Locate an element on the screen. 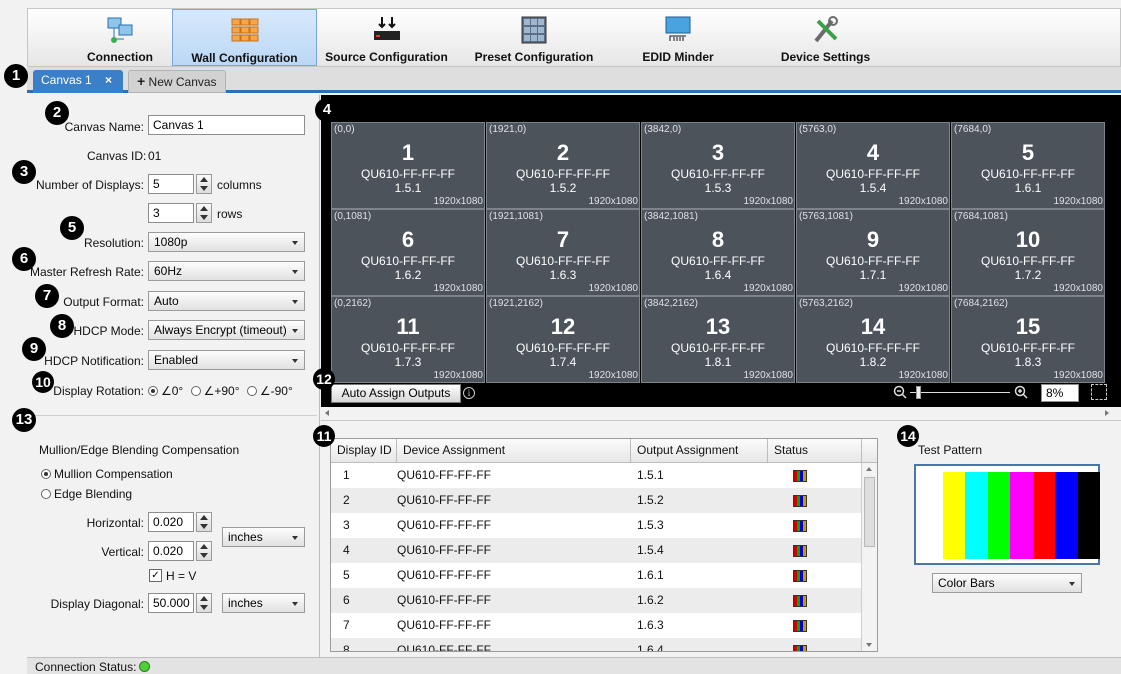 The width and height of the screenshot is (1121, 674). scroll-left-icon is located at coordinates (327, 413).